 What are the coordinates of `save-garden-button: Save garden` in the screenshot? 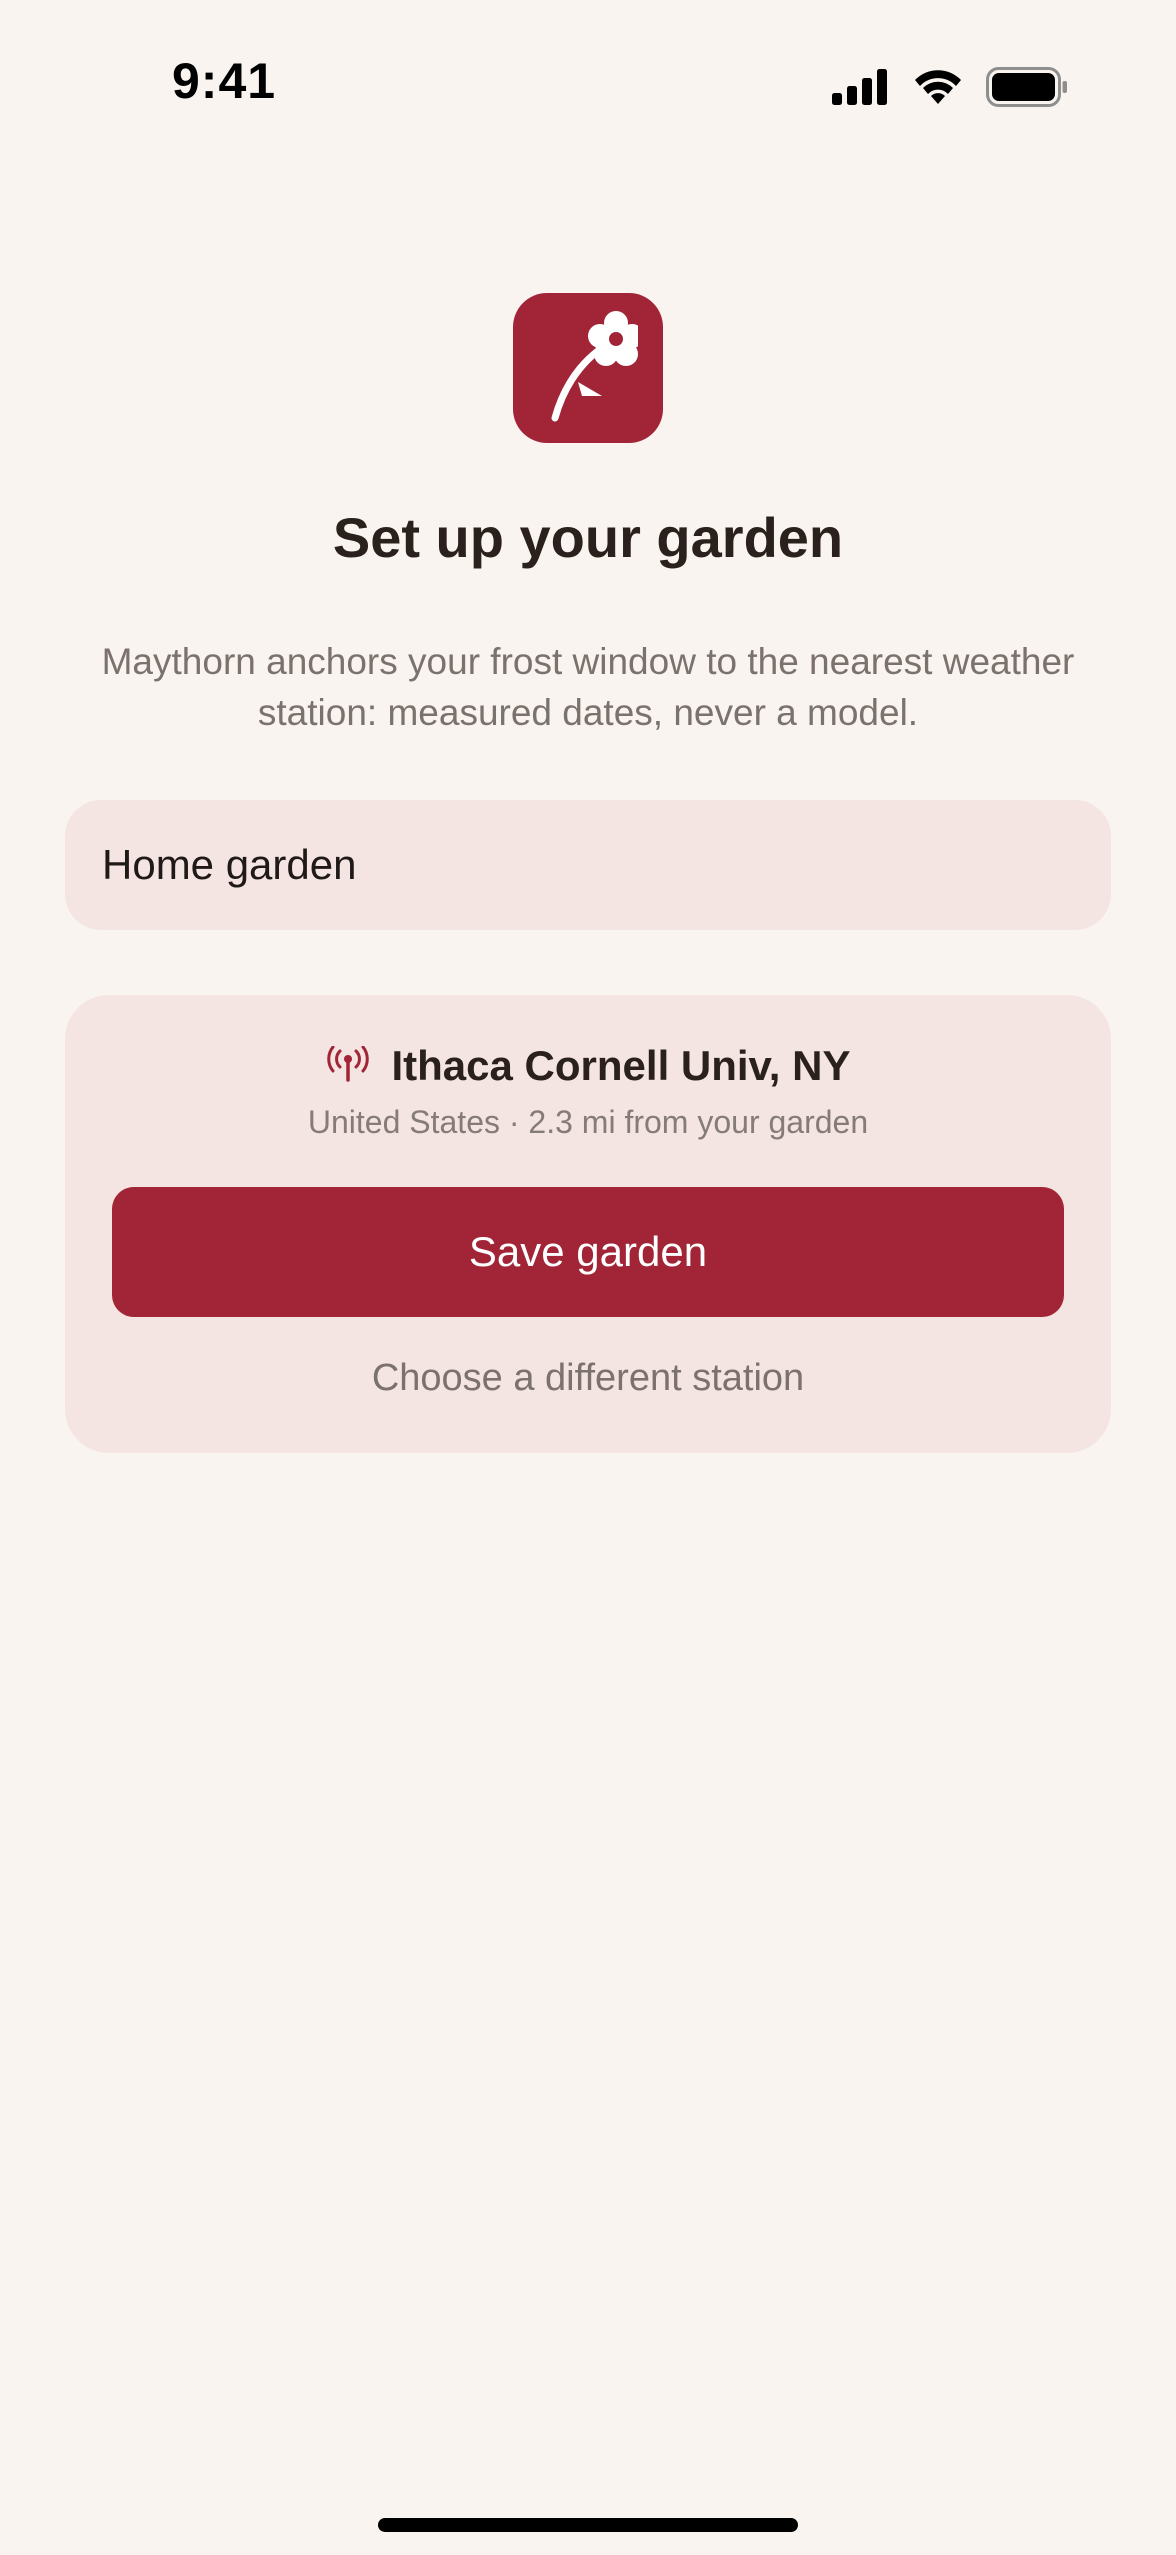 It's located at (588, 1252).